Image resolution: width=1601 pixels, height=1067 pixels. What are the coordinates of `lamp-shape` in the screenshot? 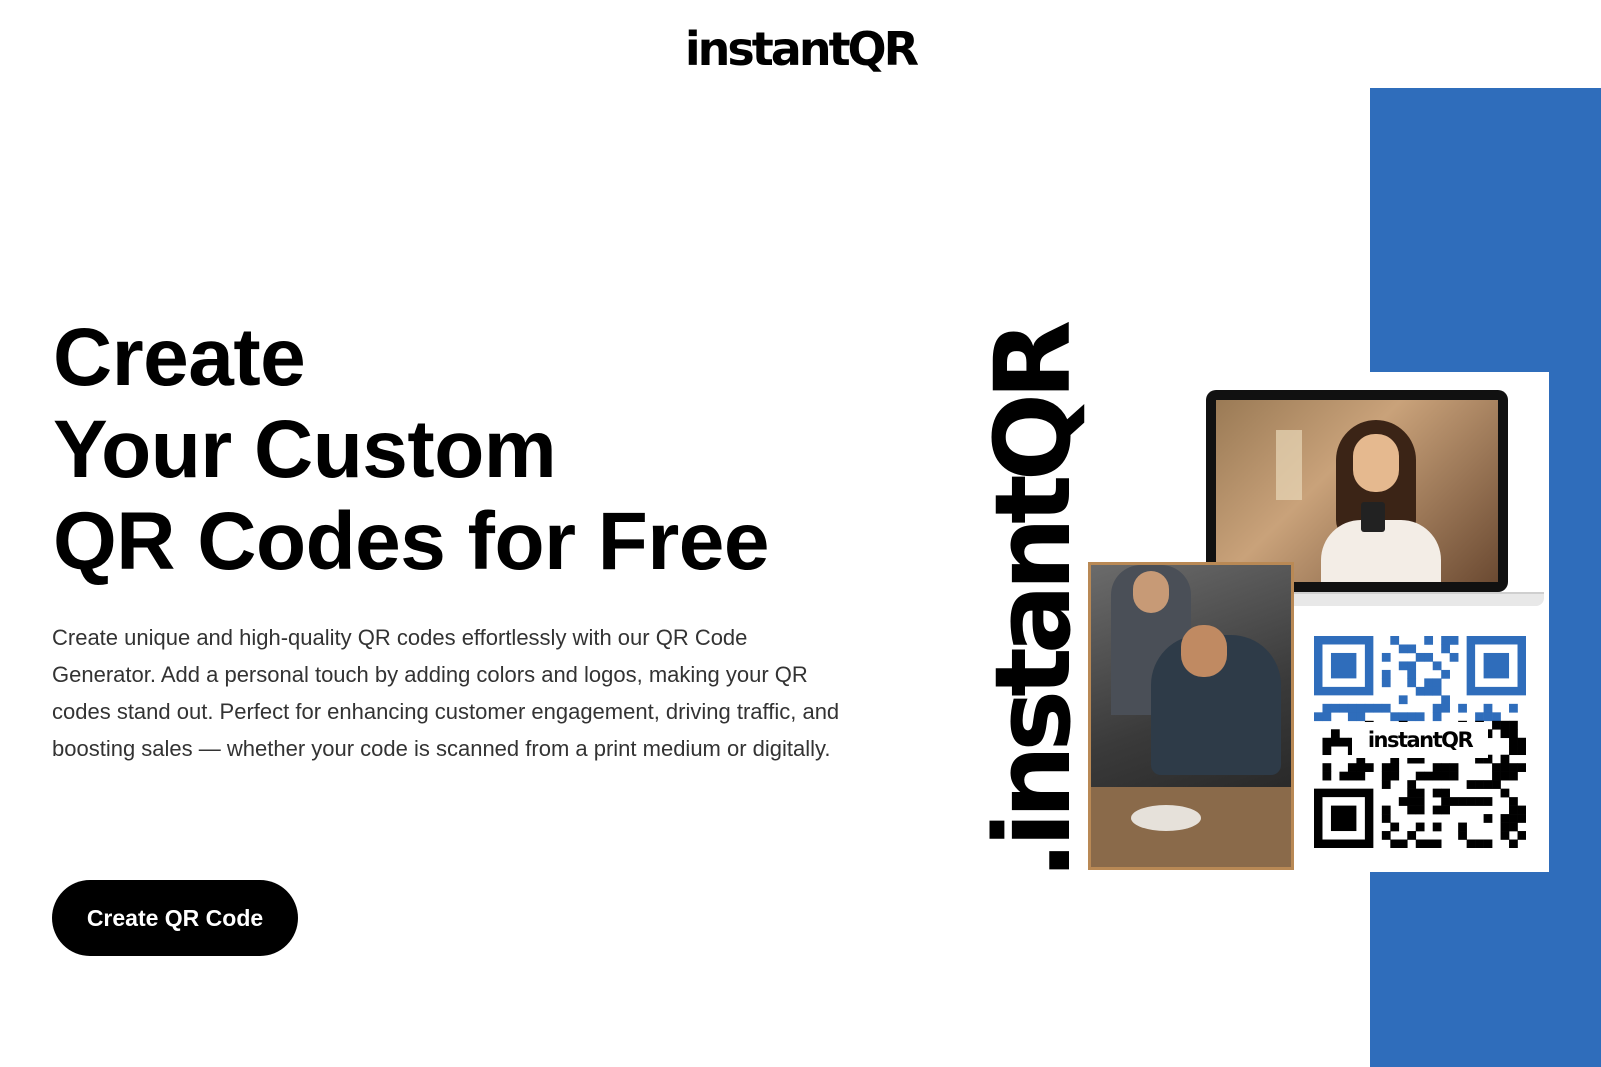 It's located at (1289, 465).